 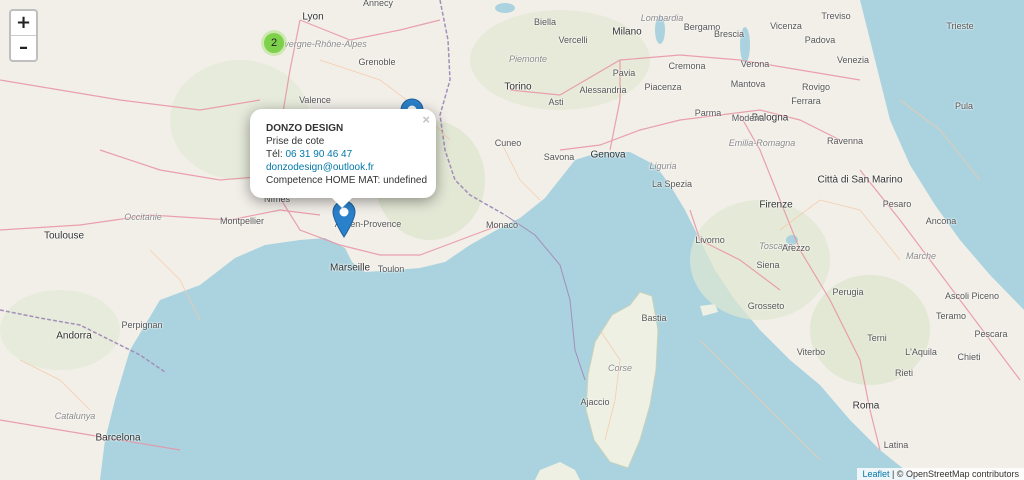 What do you see at coordinates (624, 73) in the screenshot?
I see `label-pavia: Pavia` at bounding box center [624, 73].